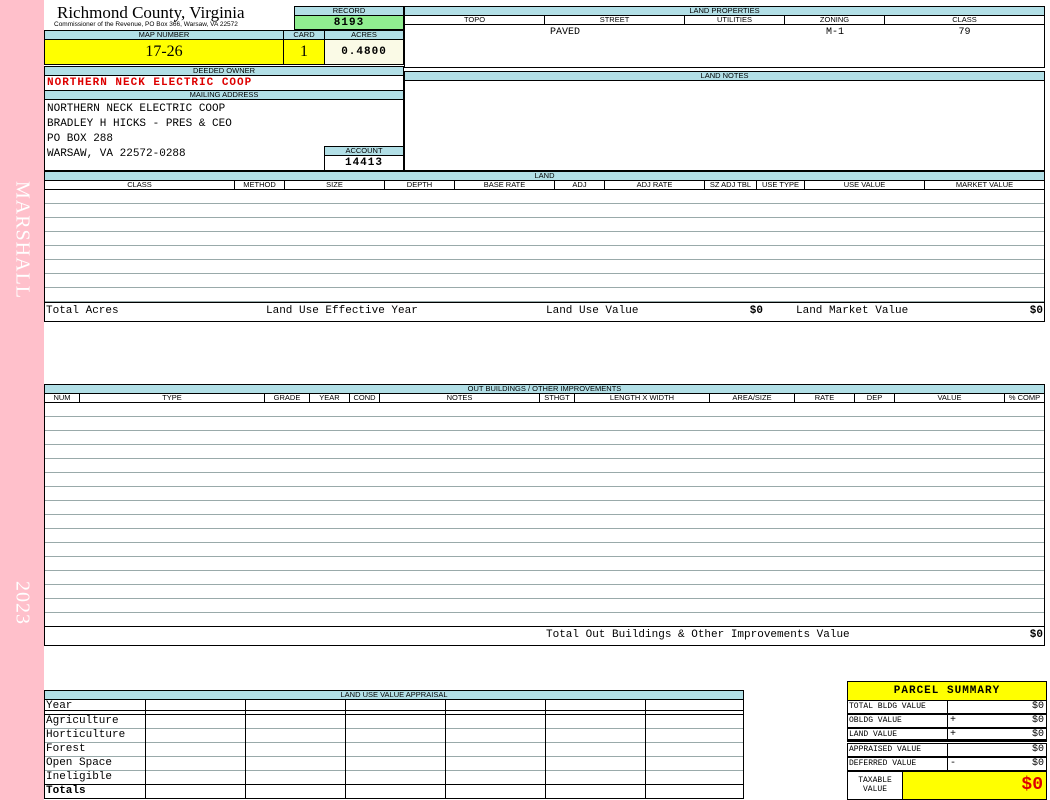 This screenshot has width=1050, height=800. What do you see at coordinates (580, 185) in the screenshot?
I see `col-adj: ADJ` at bounding box center [580, 185].